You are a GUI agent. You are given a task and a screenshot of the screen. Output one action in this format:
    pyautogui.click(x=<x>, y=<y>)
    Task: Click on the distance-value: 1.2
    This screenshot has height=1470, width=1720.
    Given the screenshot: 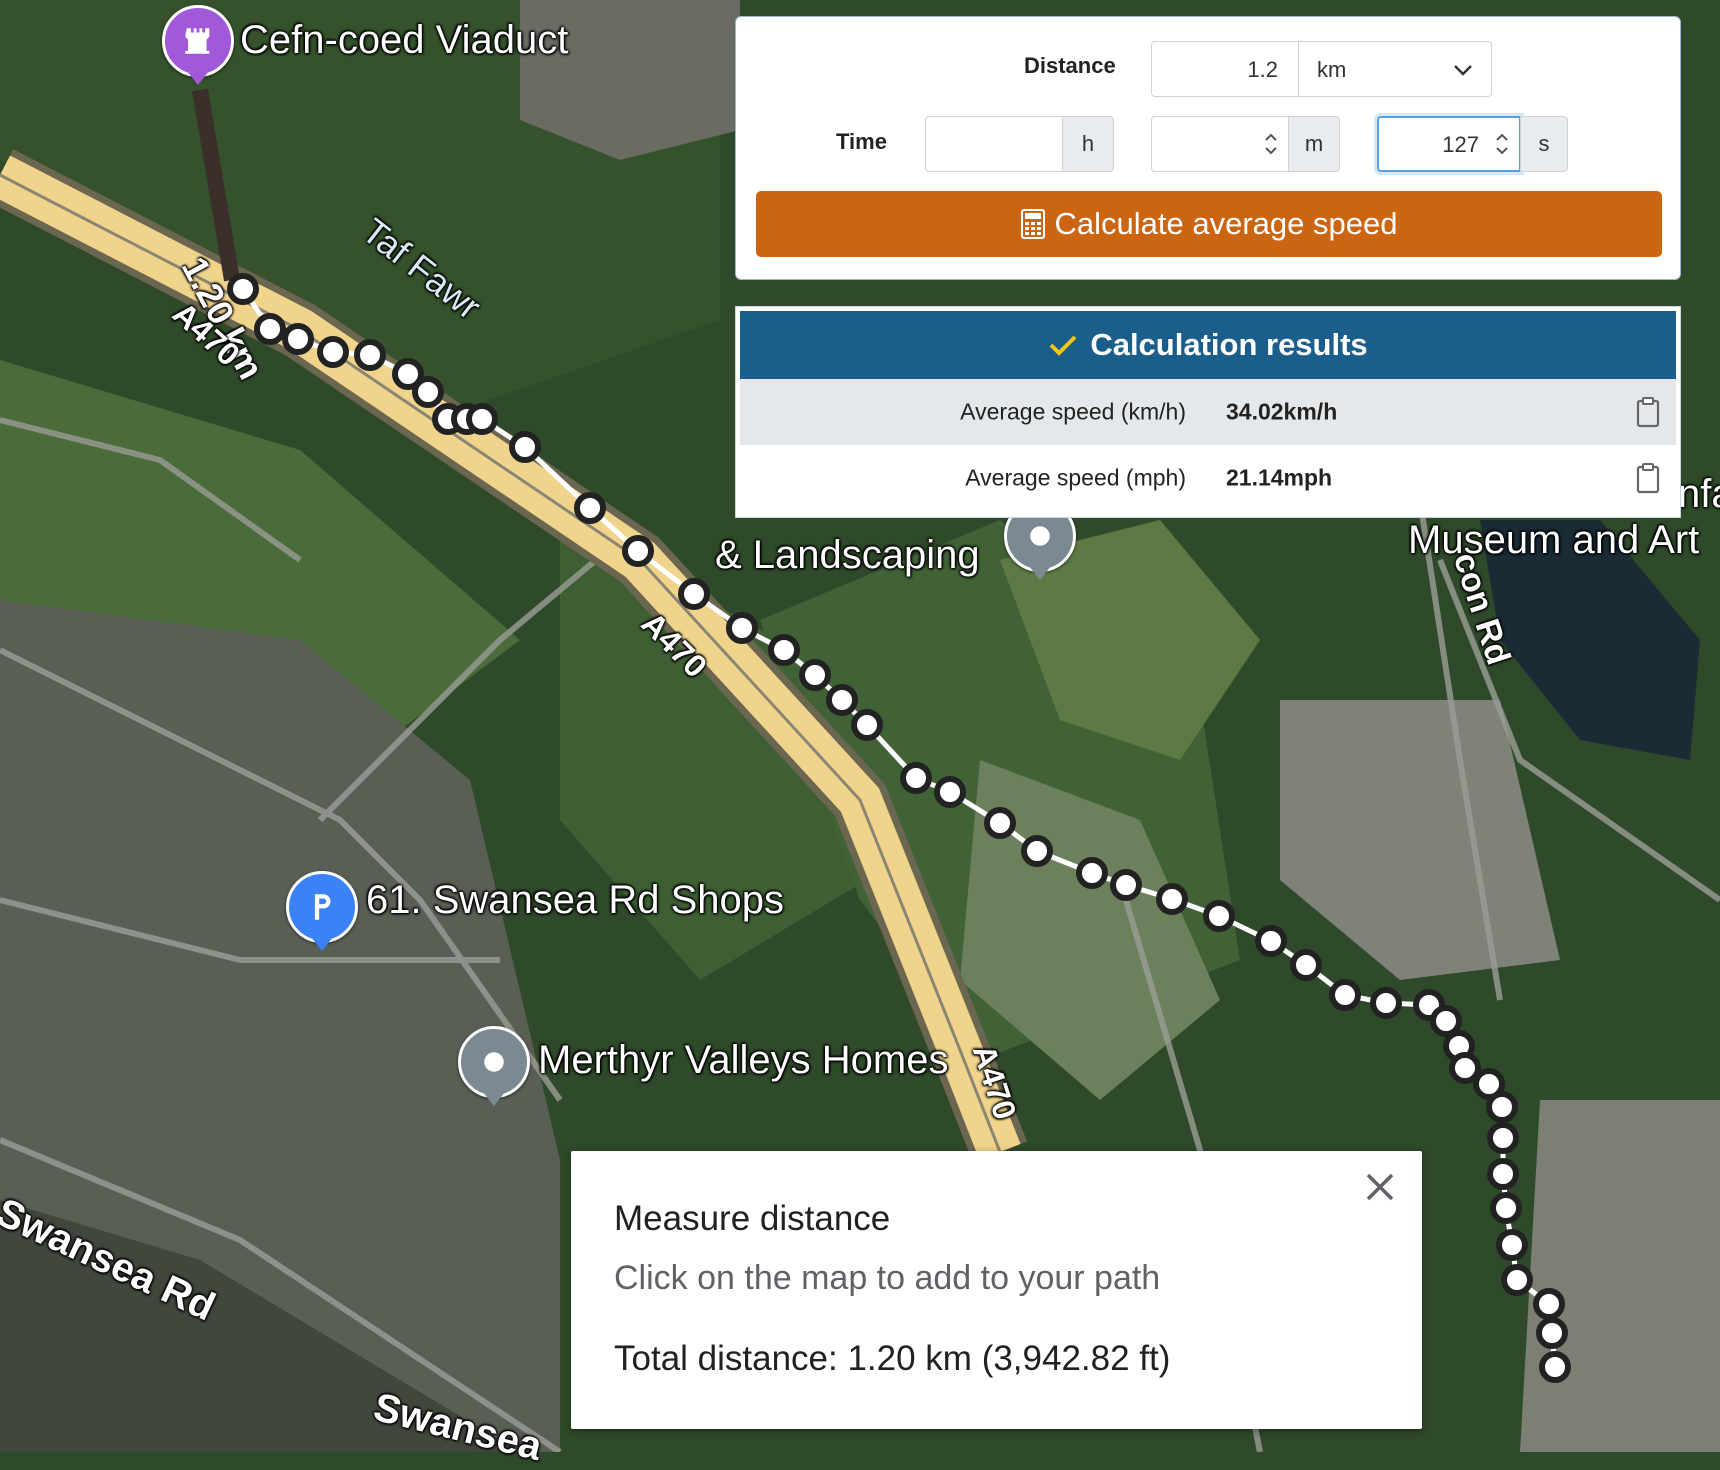 What is the action you would take?
    pyautogui.click(x=1262, y=69)
    